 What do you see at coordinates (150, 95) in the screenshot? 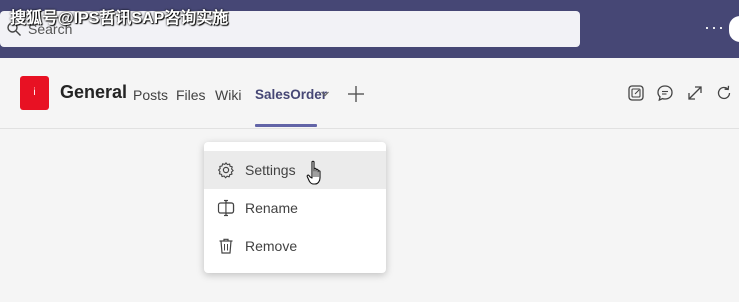
I see `tab-posts: Posts` at bounding box center [150, 95].